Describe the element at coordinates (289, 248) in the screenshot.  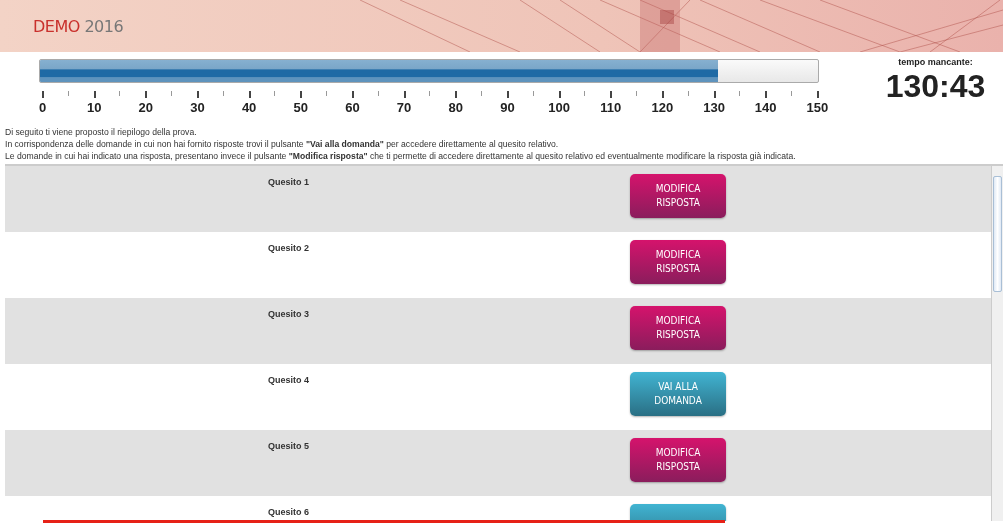
I see `question-label: Quesito 2` at that location.